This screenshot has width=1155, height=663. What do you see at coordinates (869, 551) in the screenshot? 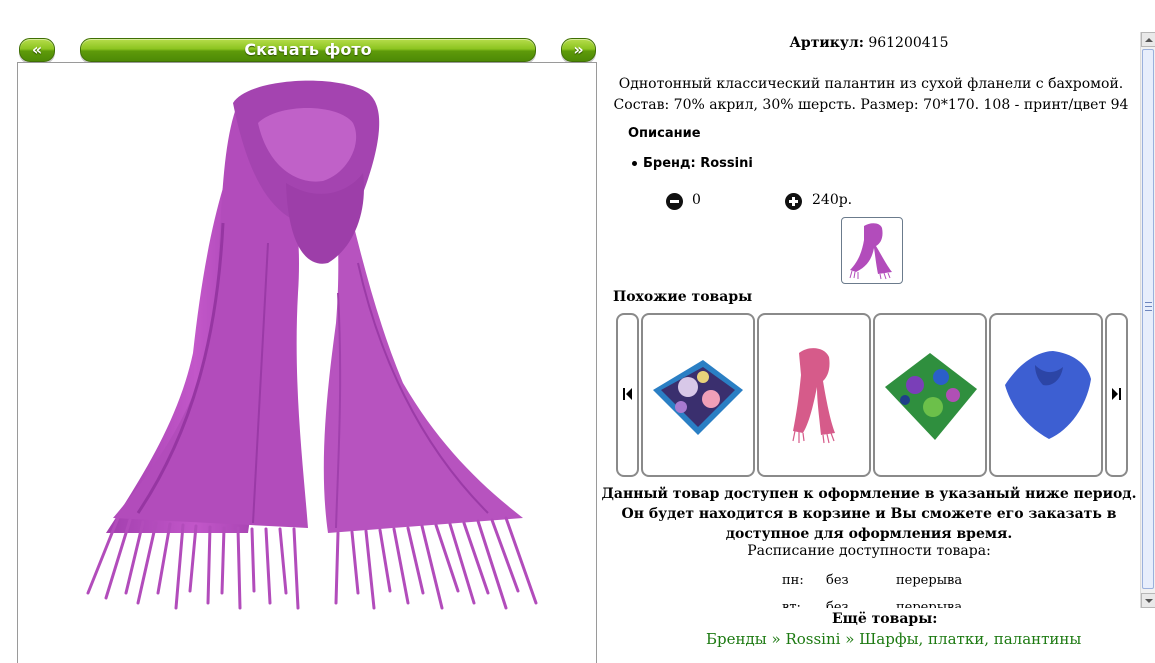
I see `schedule-title: Расписание доступности товара:` at bounding box center [869, 551].